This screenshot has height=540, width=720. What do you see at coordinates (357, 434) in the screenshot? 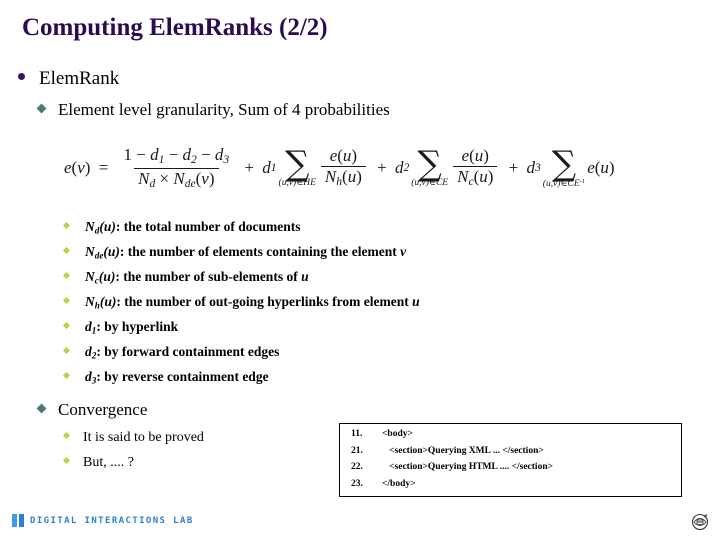
I see `code-line-number: 11.` at bounding box center [357, 434].